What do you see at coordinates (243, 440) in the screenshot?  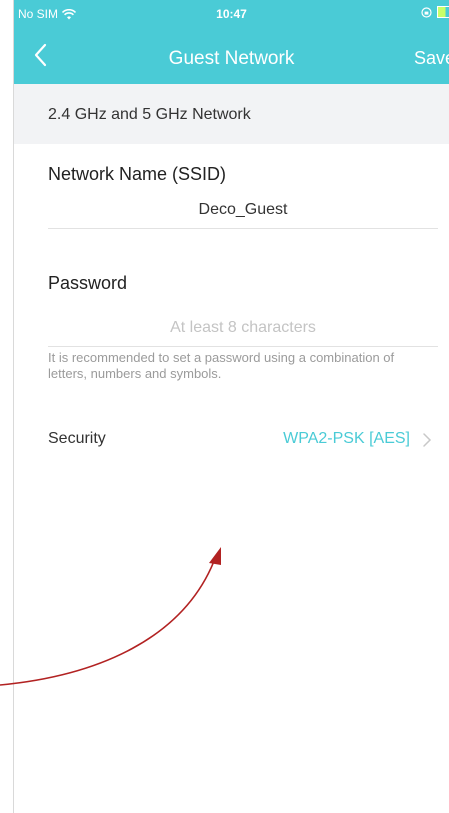 I see `security-row: Security WPA2-PSK [AES]` at bounding box center [243, 440].